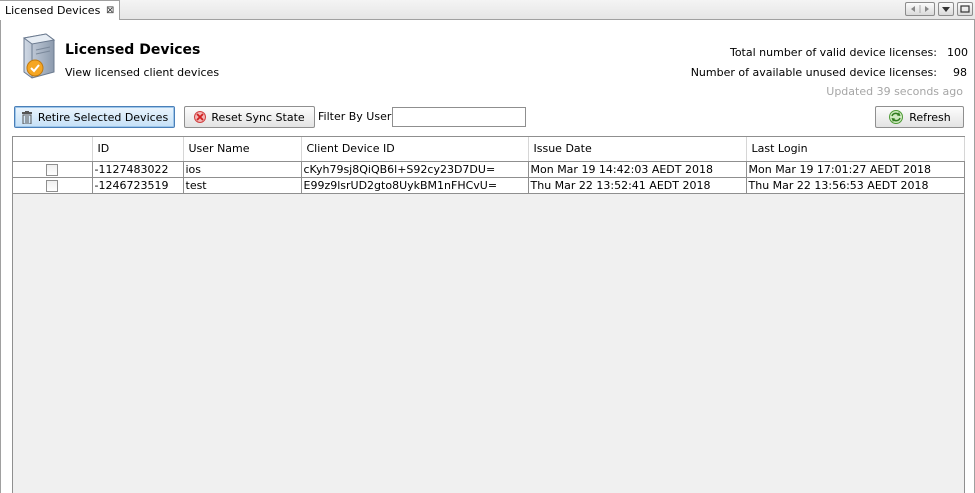  Describe the element at coordinates (242, 169) in the screenshot. I see `cell-user-name: ios` at that location.